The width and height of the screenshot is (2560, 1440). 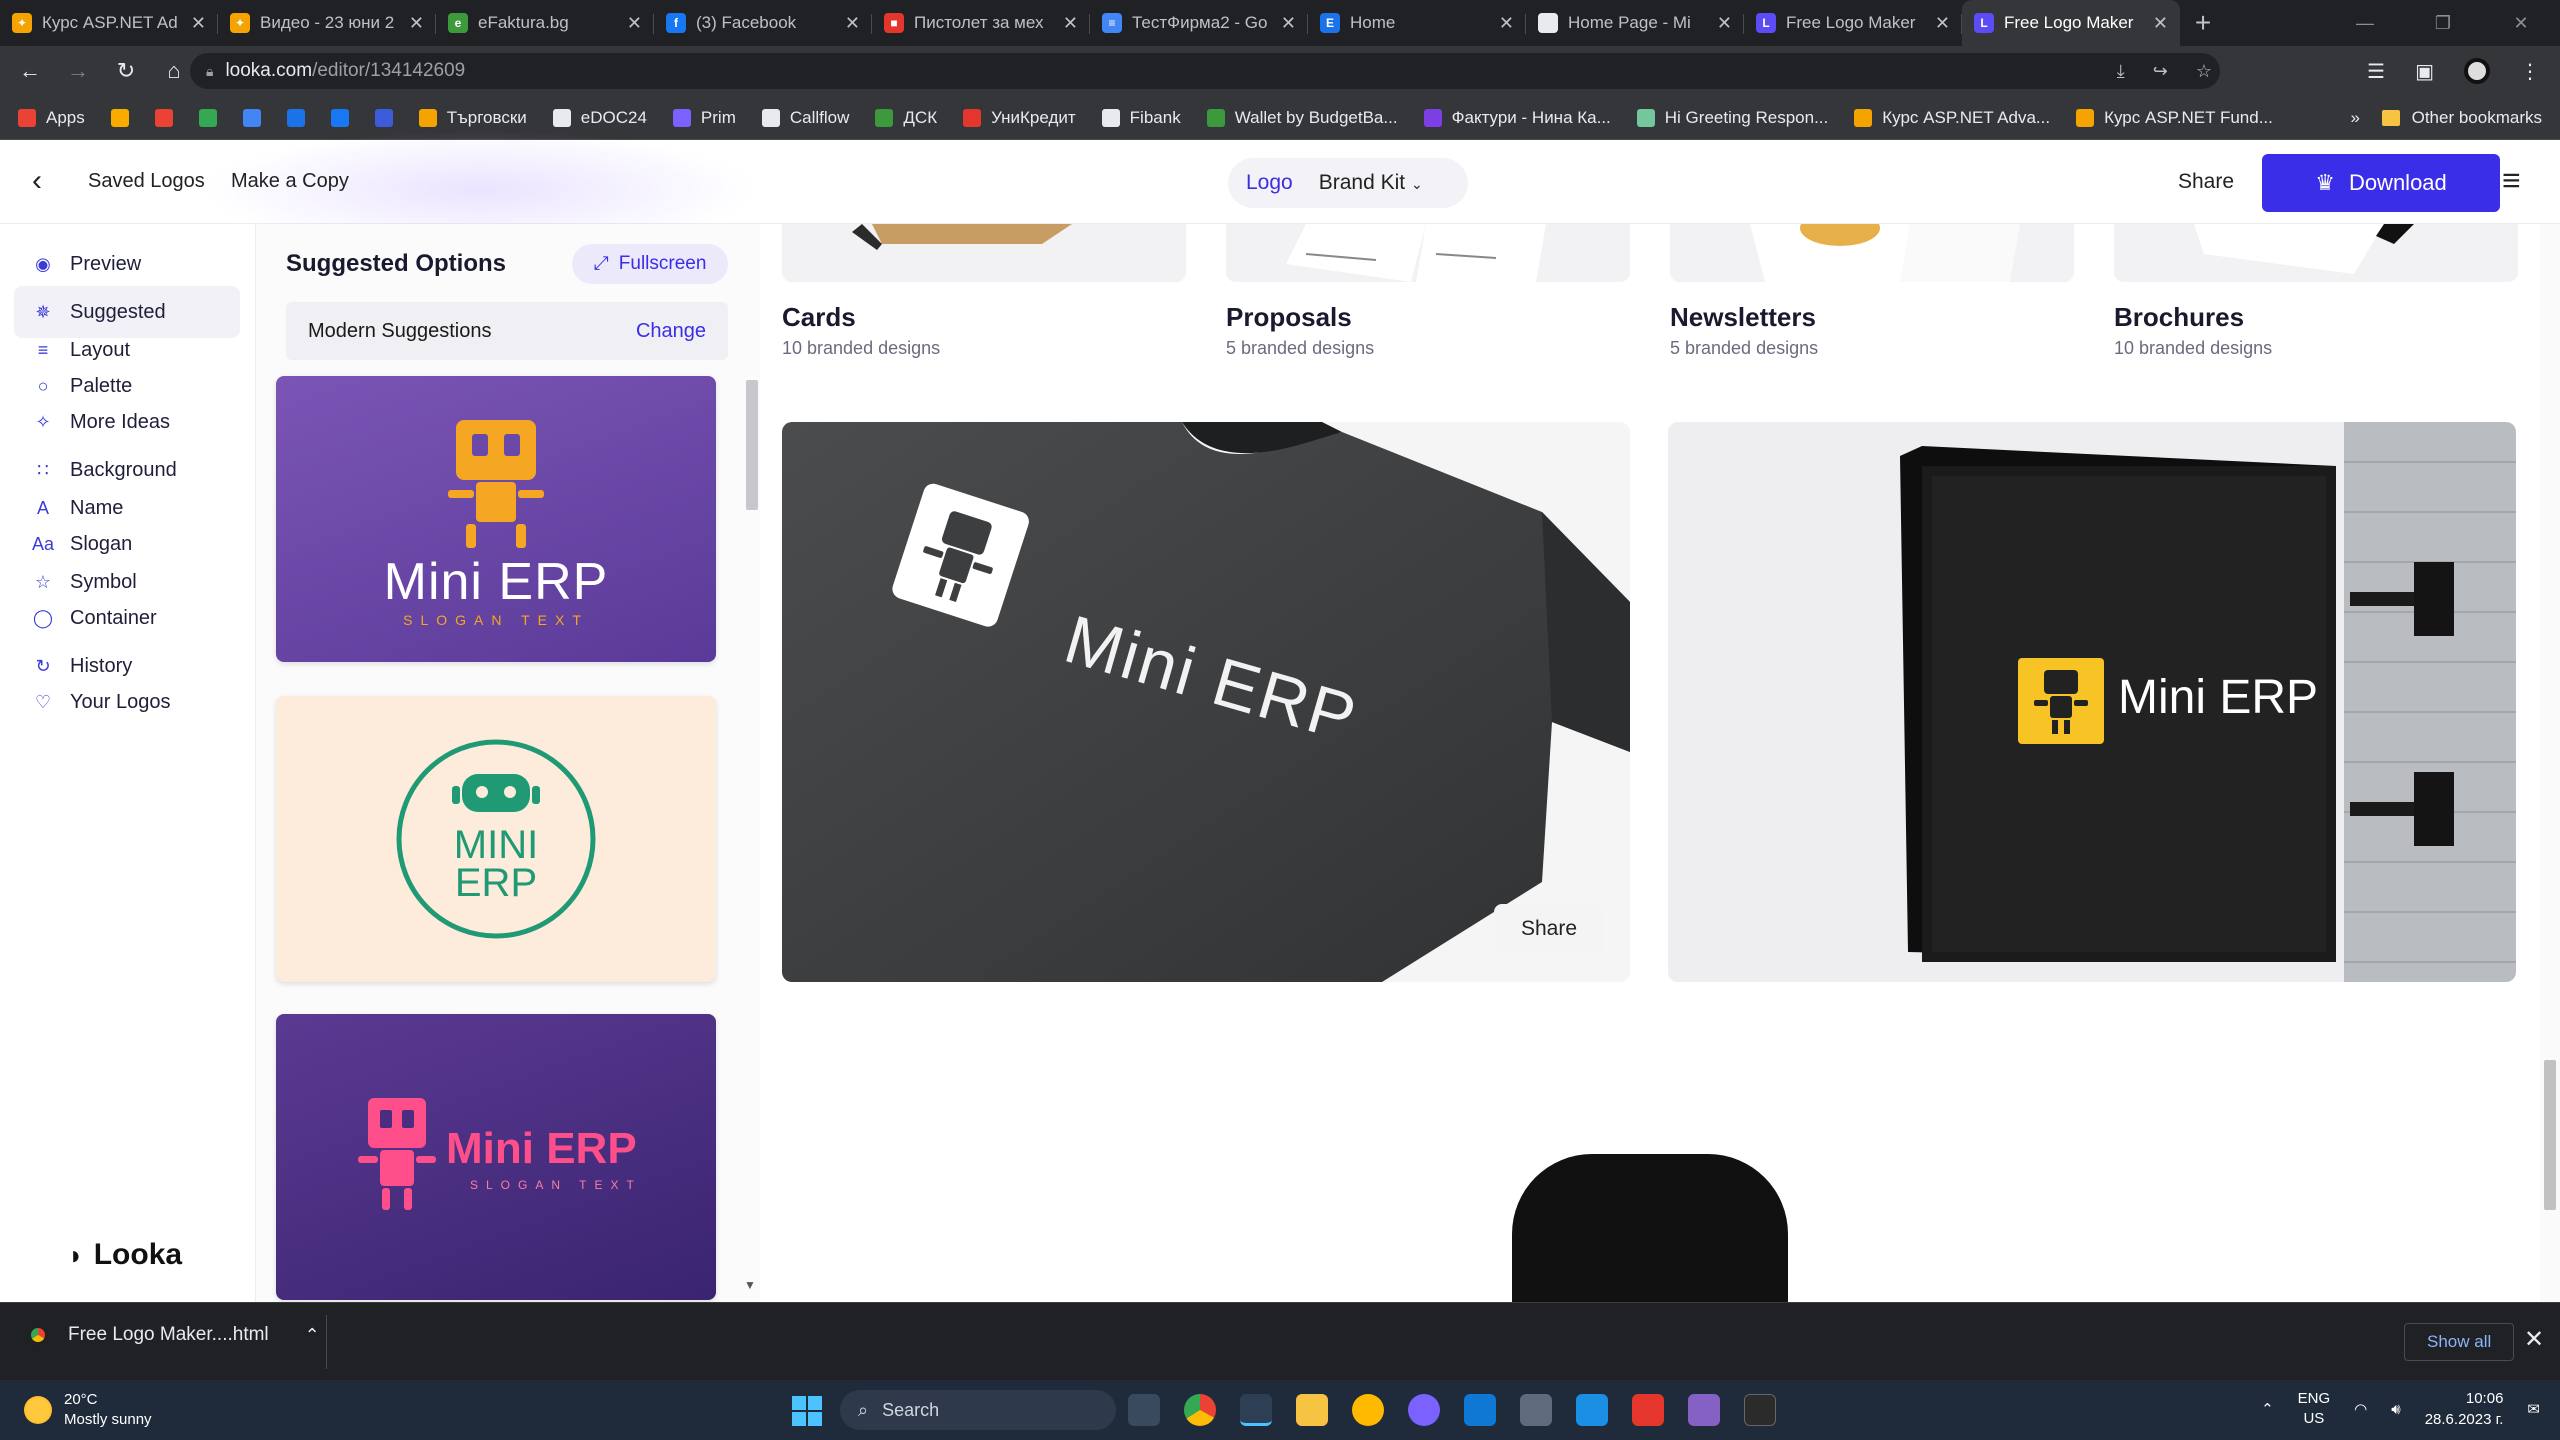 I want to click on sidebar-item-container: ◯ Container, so click(x=127, y=618).